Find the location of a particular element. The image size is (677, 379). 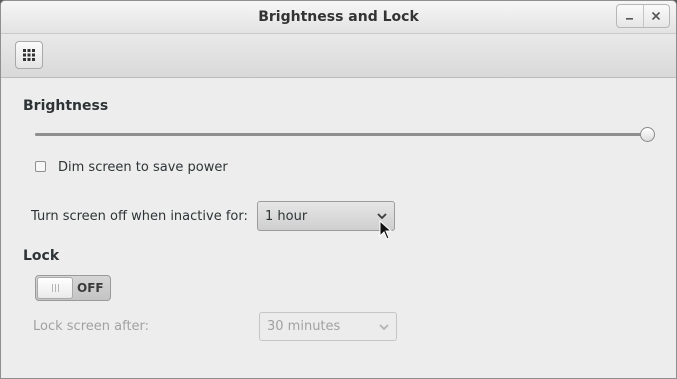

lock-after-dropdown: 30 minutes is located at coordinates (328, 326).